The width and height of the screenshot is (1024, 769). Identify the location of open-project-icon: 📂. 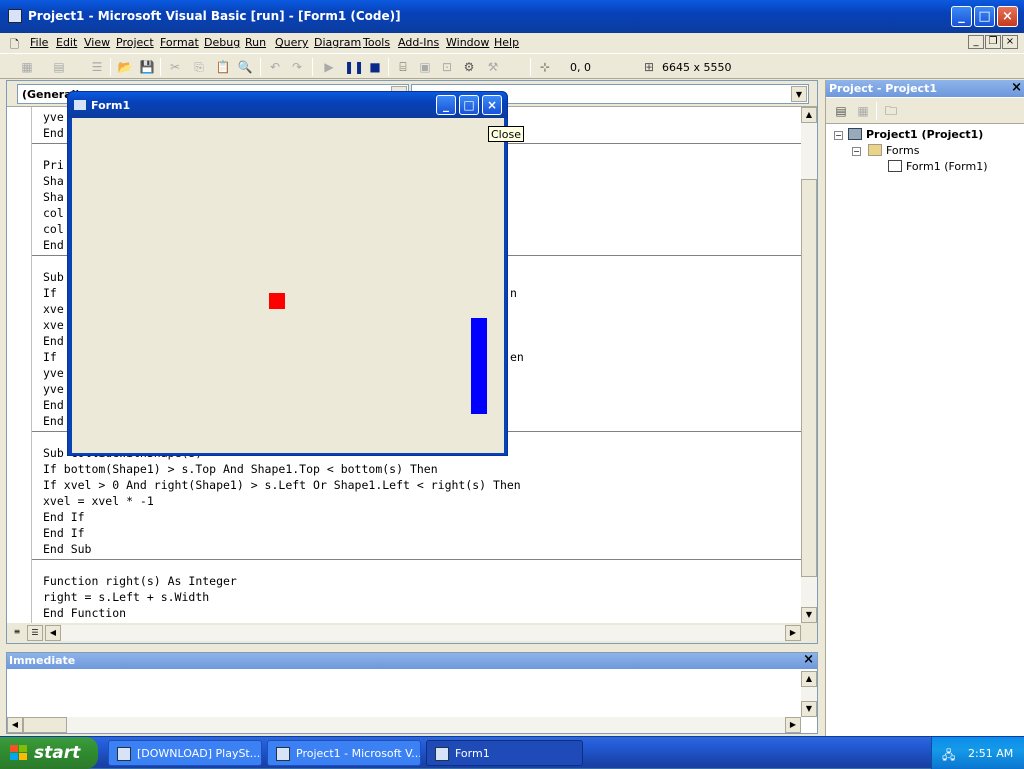
(125, 67).